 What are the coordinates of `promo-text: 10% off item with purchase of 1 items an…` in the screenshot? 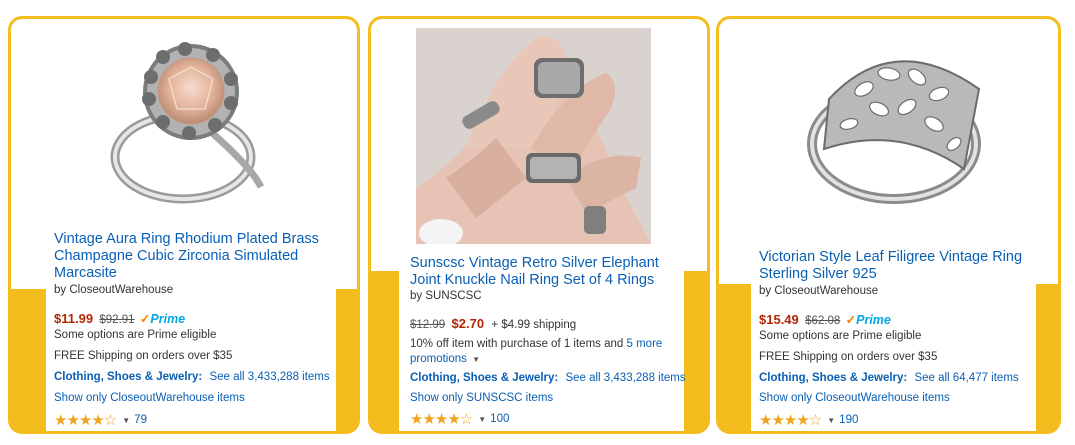 It's located at (517, 344).